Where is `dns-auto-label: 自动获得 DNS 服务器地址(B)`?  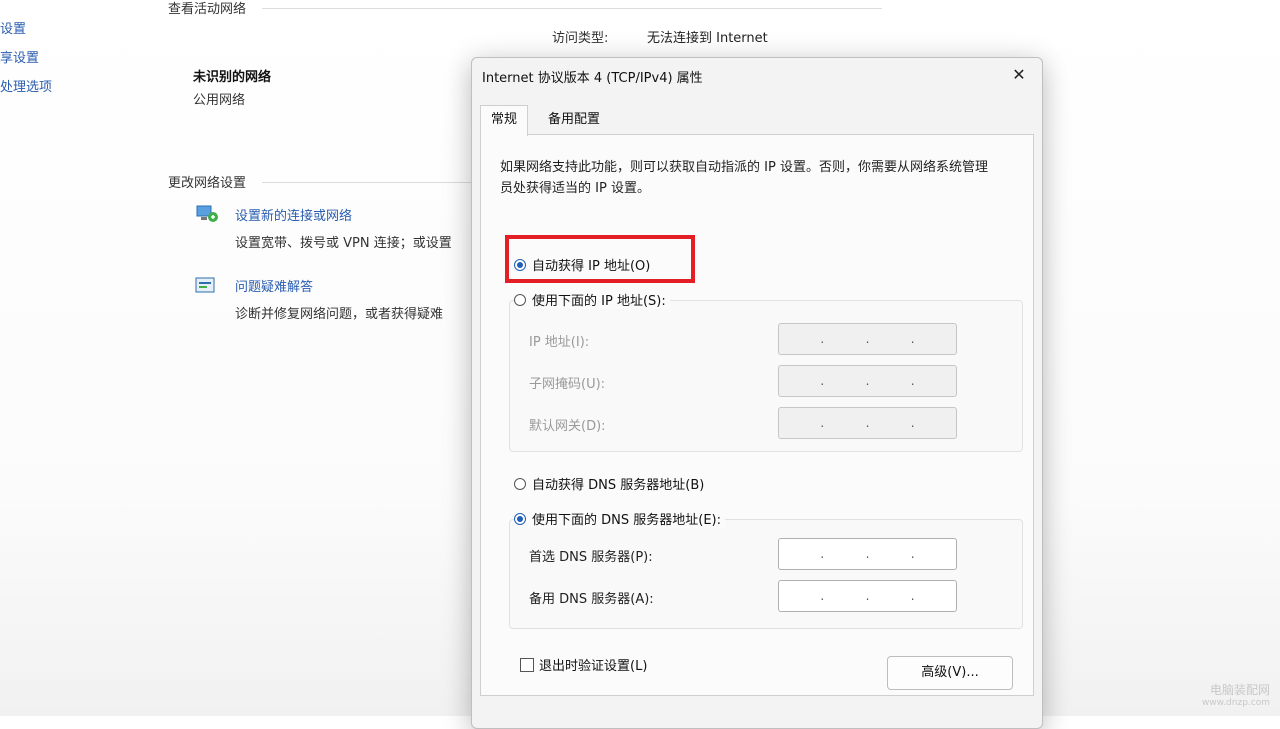
dns-auto-label: 自动获得 DNS 服务器地址(B) is located at coordinates (618, 485).